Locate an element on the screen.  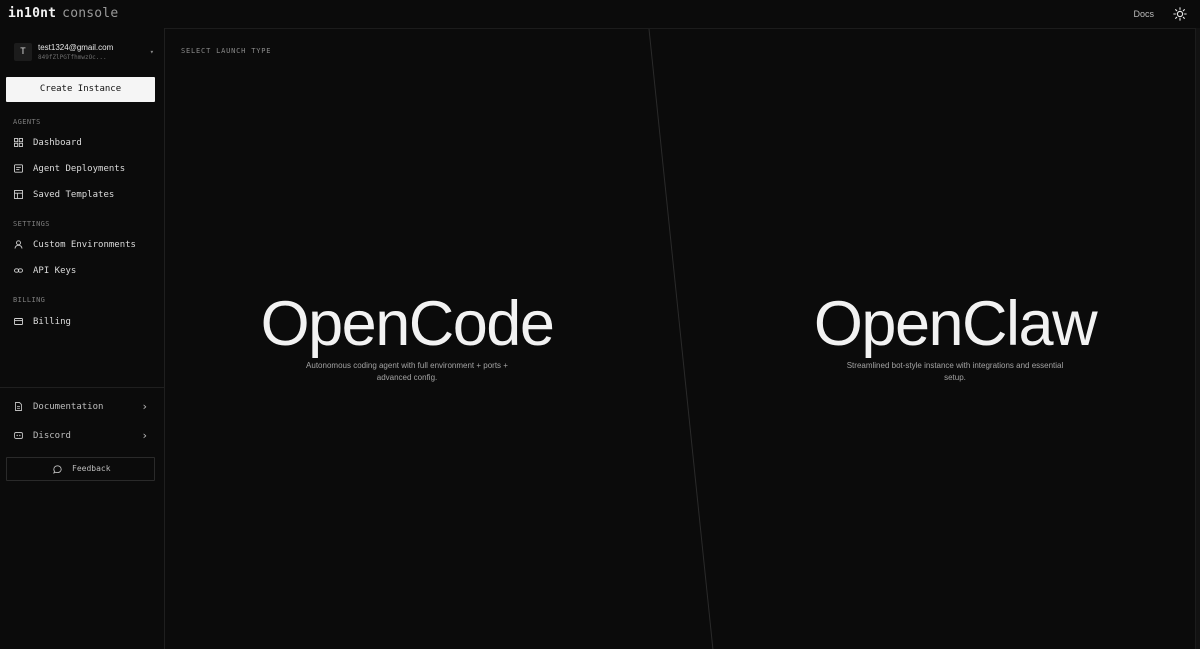
sidebar-item-api-keys: API Keys is located at coordinates (84, 271).